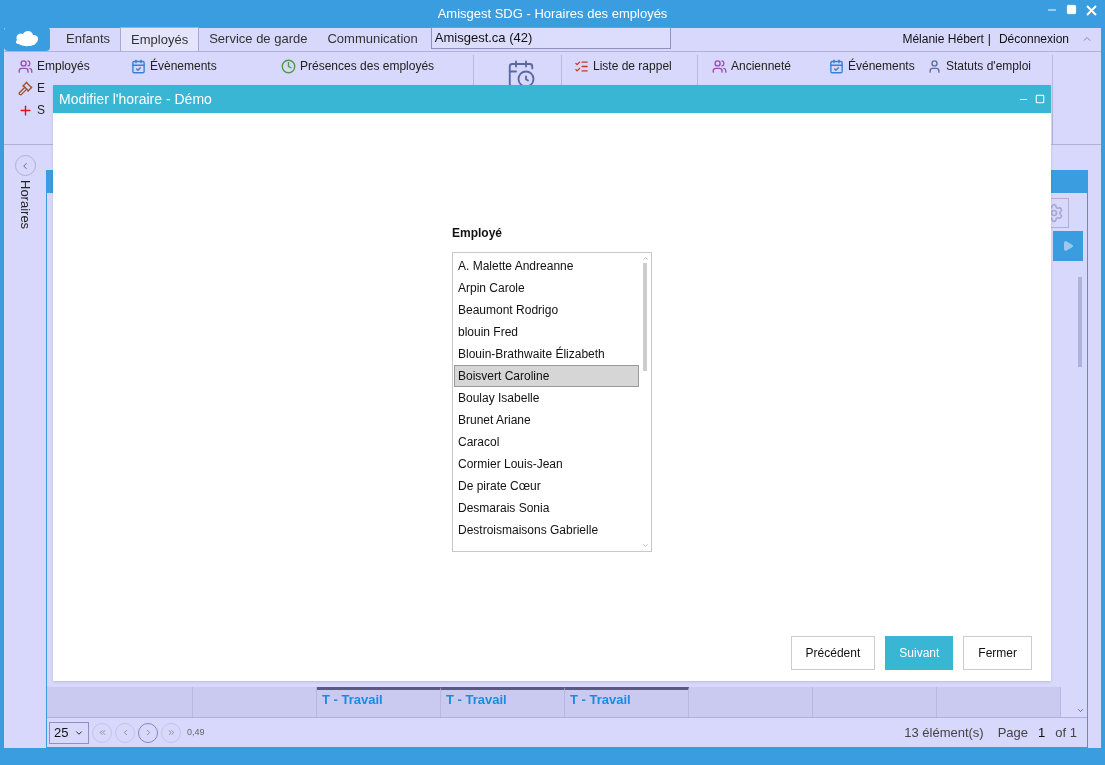 This screenshot has width=1105, height=765. What do you see at coordinates (25, 205) in the screenshot?
I see `side-panel-label: Horaires` at bounding box center [25, 205].